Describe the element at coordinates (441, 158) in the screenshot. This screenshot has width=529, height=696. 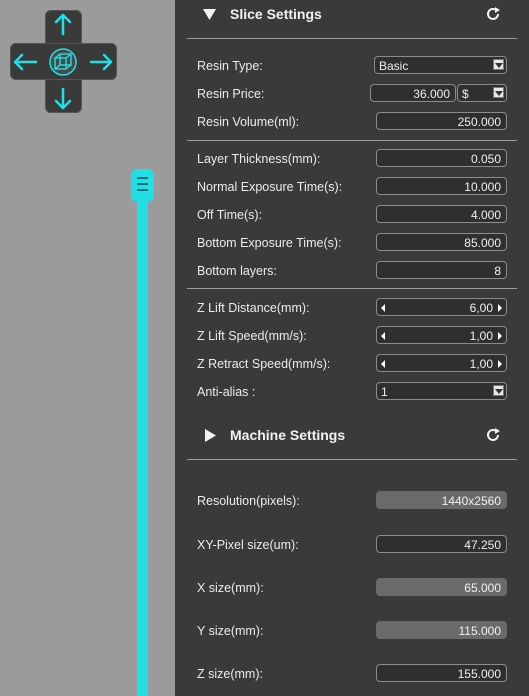
I see `layer-thickness-input: 0.050` at that location.